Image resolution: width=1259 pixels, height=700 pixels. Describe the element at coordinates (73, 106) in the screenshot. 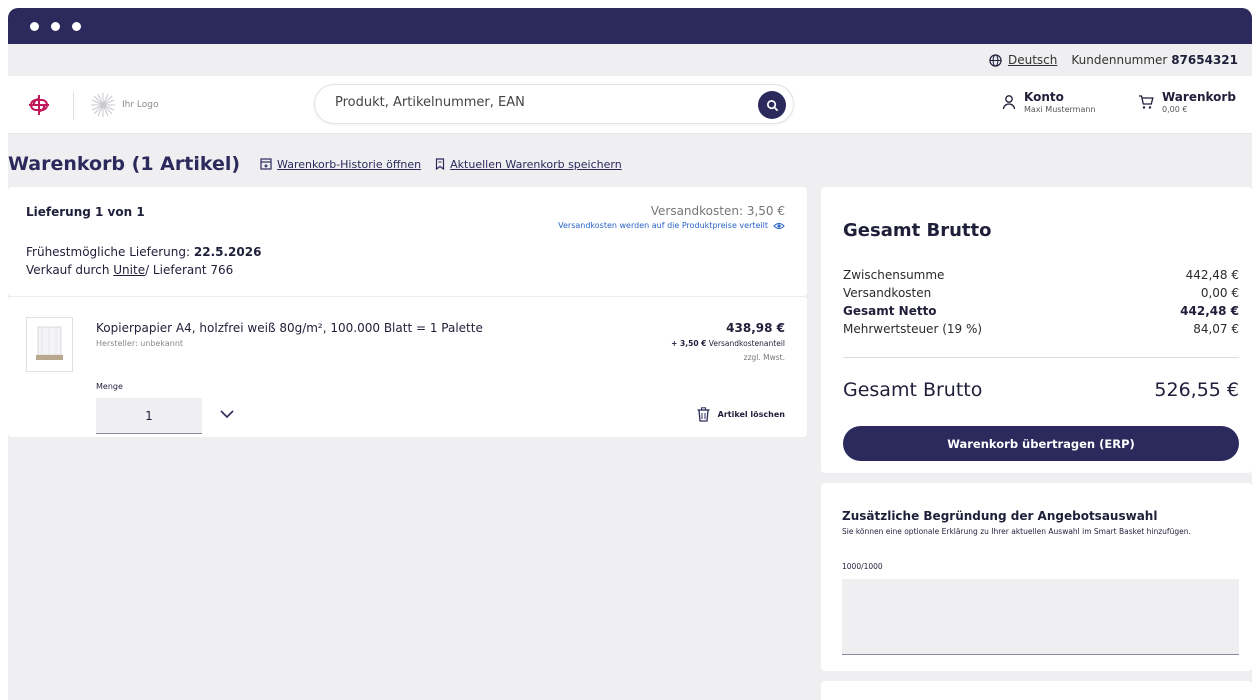

I see `header-divider` at that location.